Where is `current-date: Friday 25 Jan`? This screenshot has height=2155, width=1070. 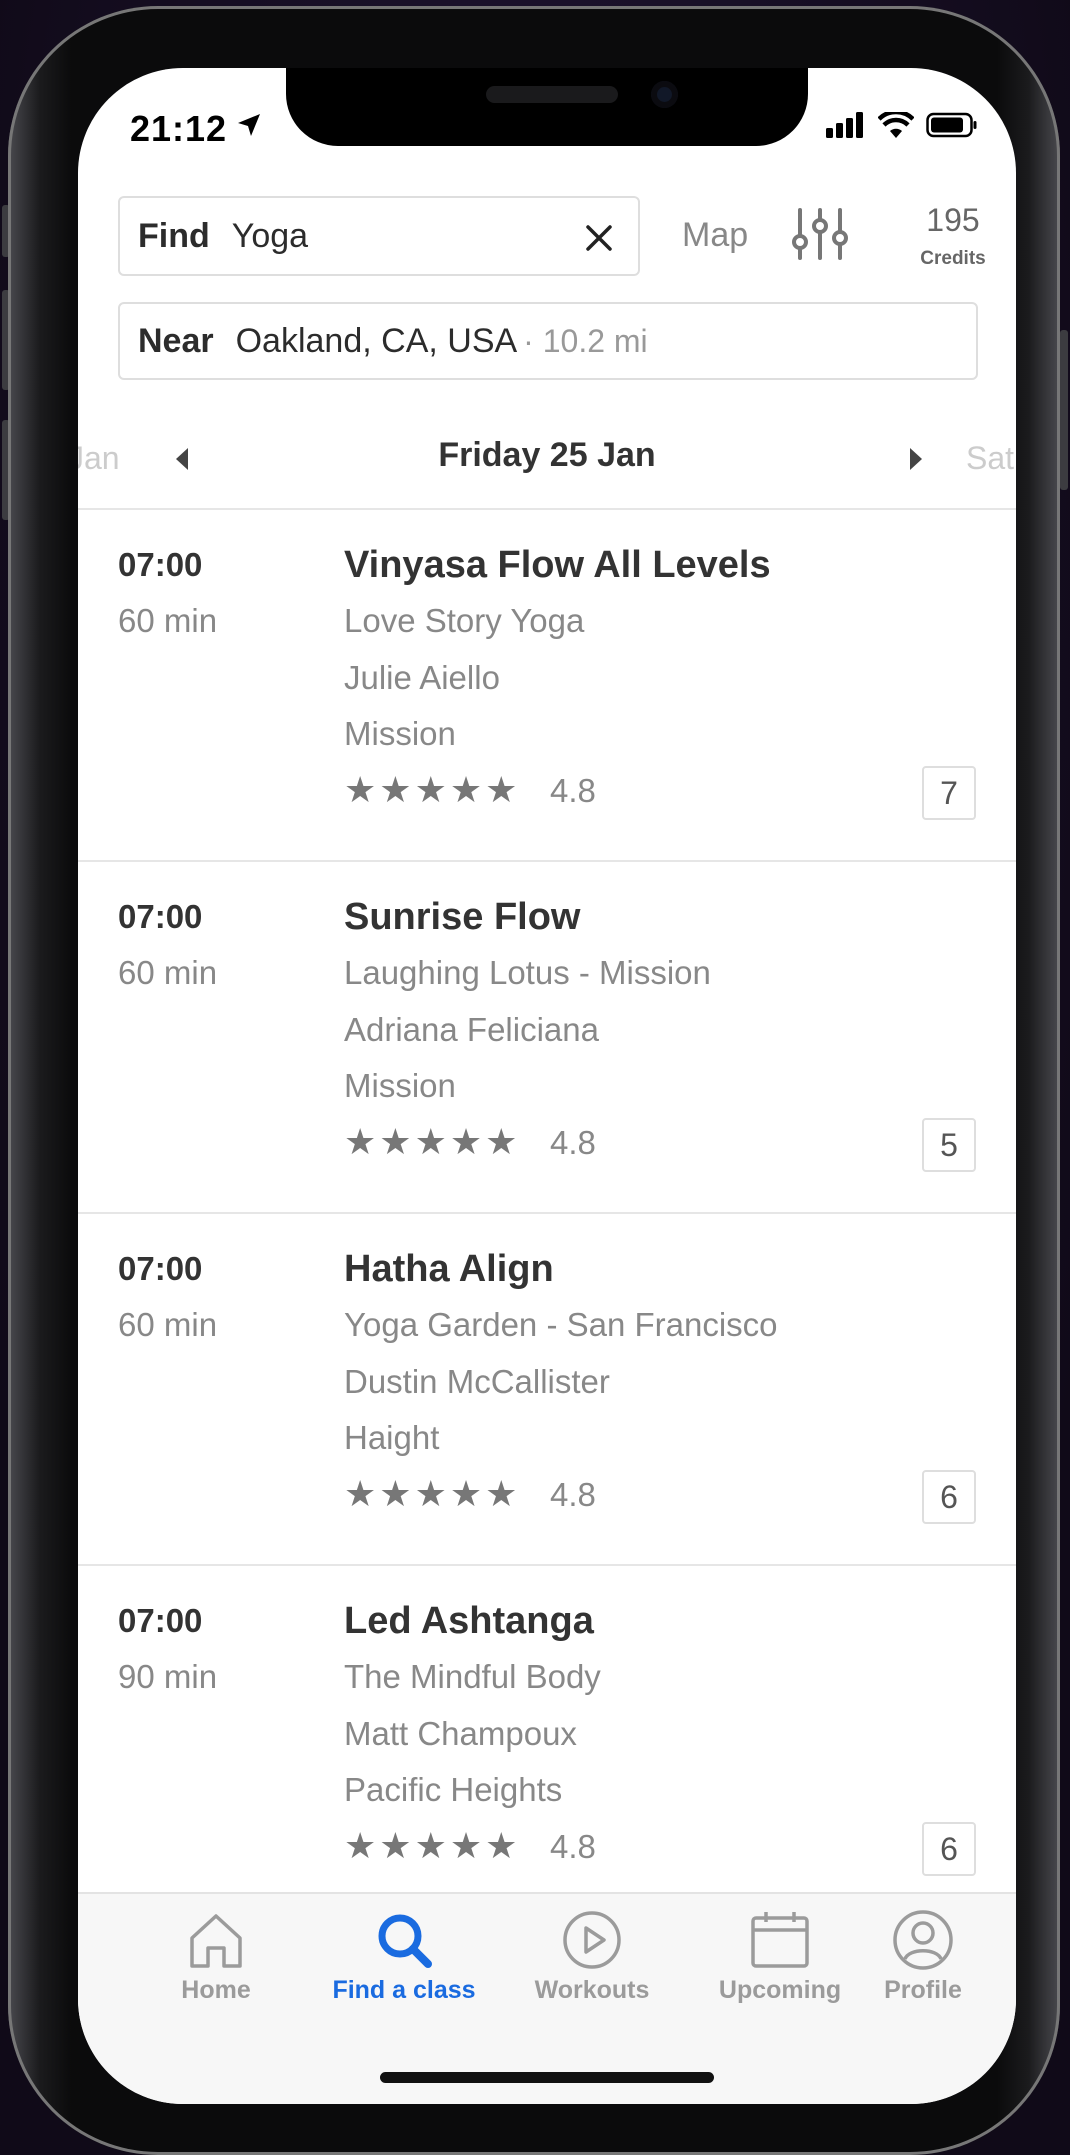 current-date: Friday 25 Jan is located at coordinates (547, 455).